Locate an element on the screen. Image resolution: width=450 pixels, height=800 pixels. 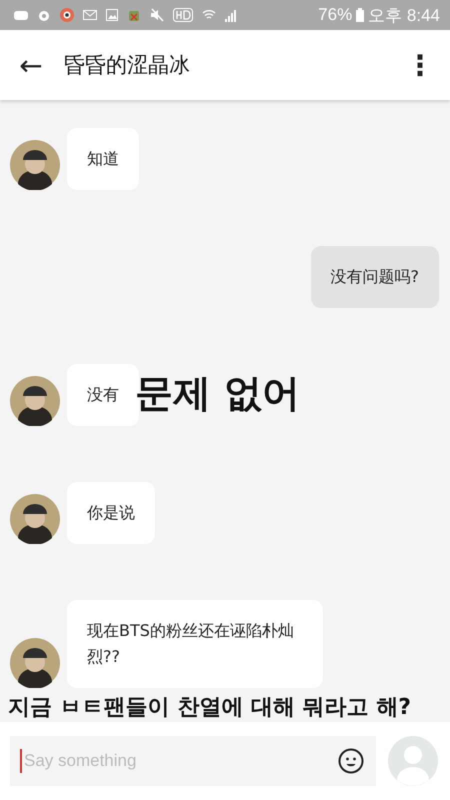
record-icon is located at coordinates (67, 15).